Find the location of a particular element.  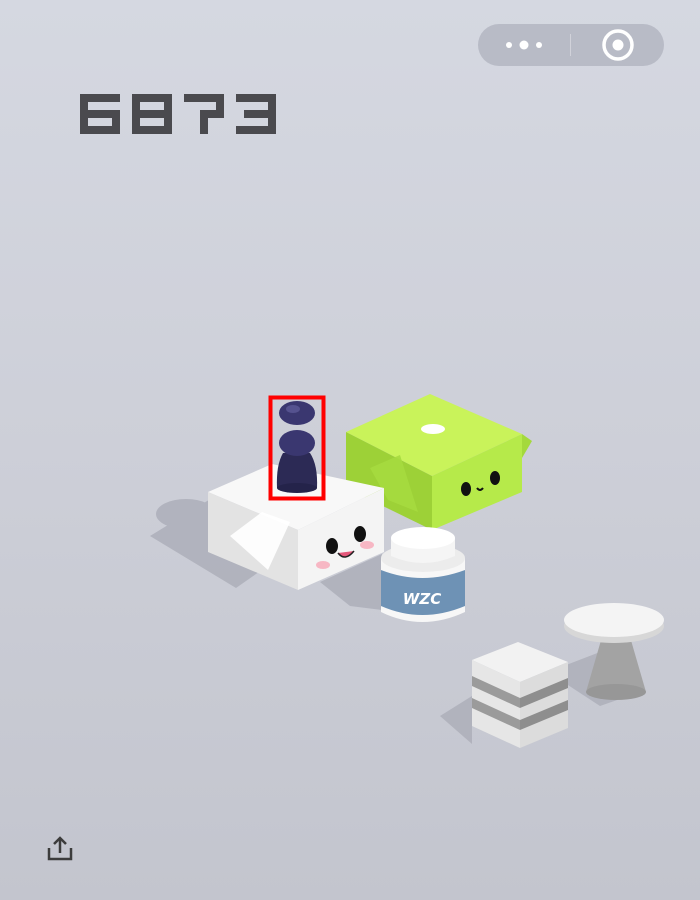

share-button is located at coordinates (60, 849).